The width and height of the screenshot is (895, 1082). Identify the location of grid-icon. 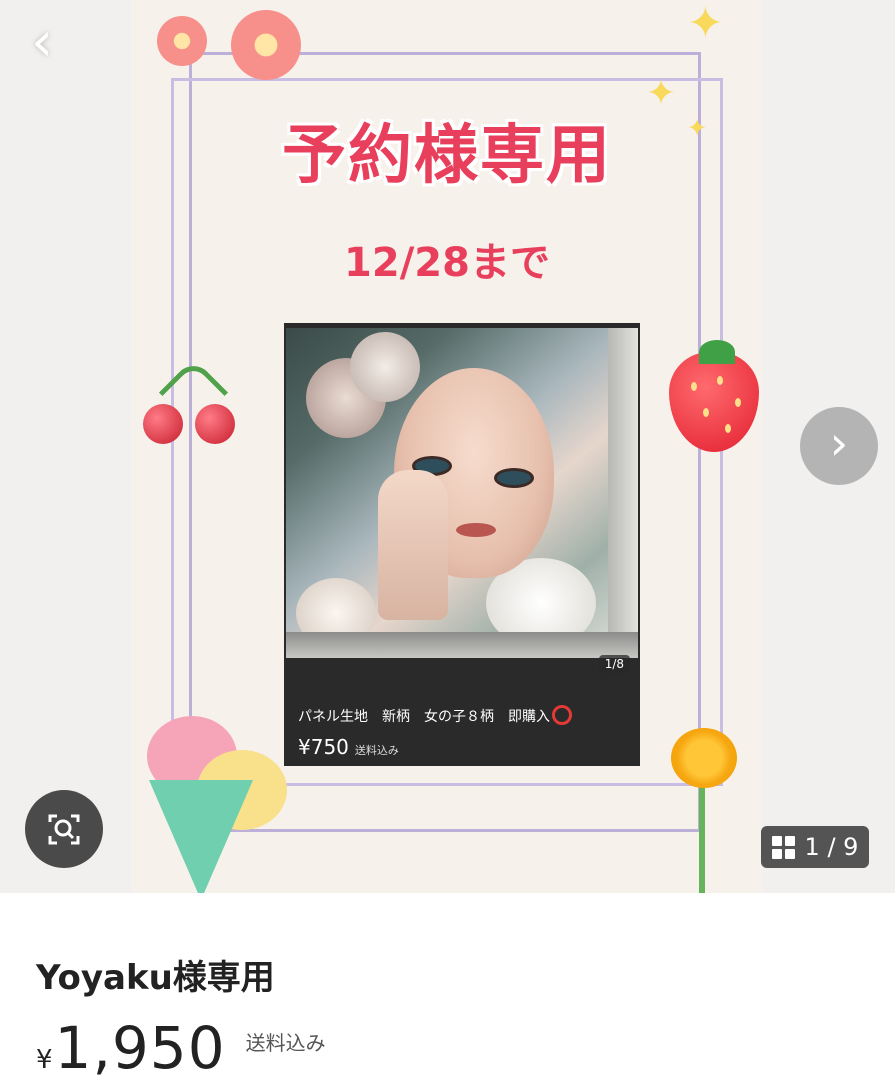
(783, 847).